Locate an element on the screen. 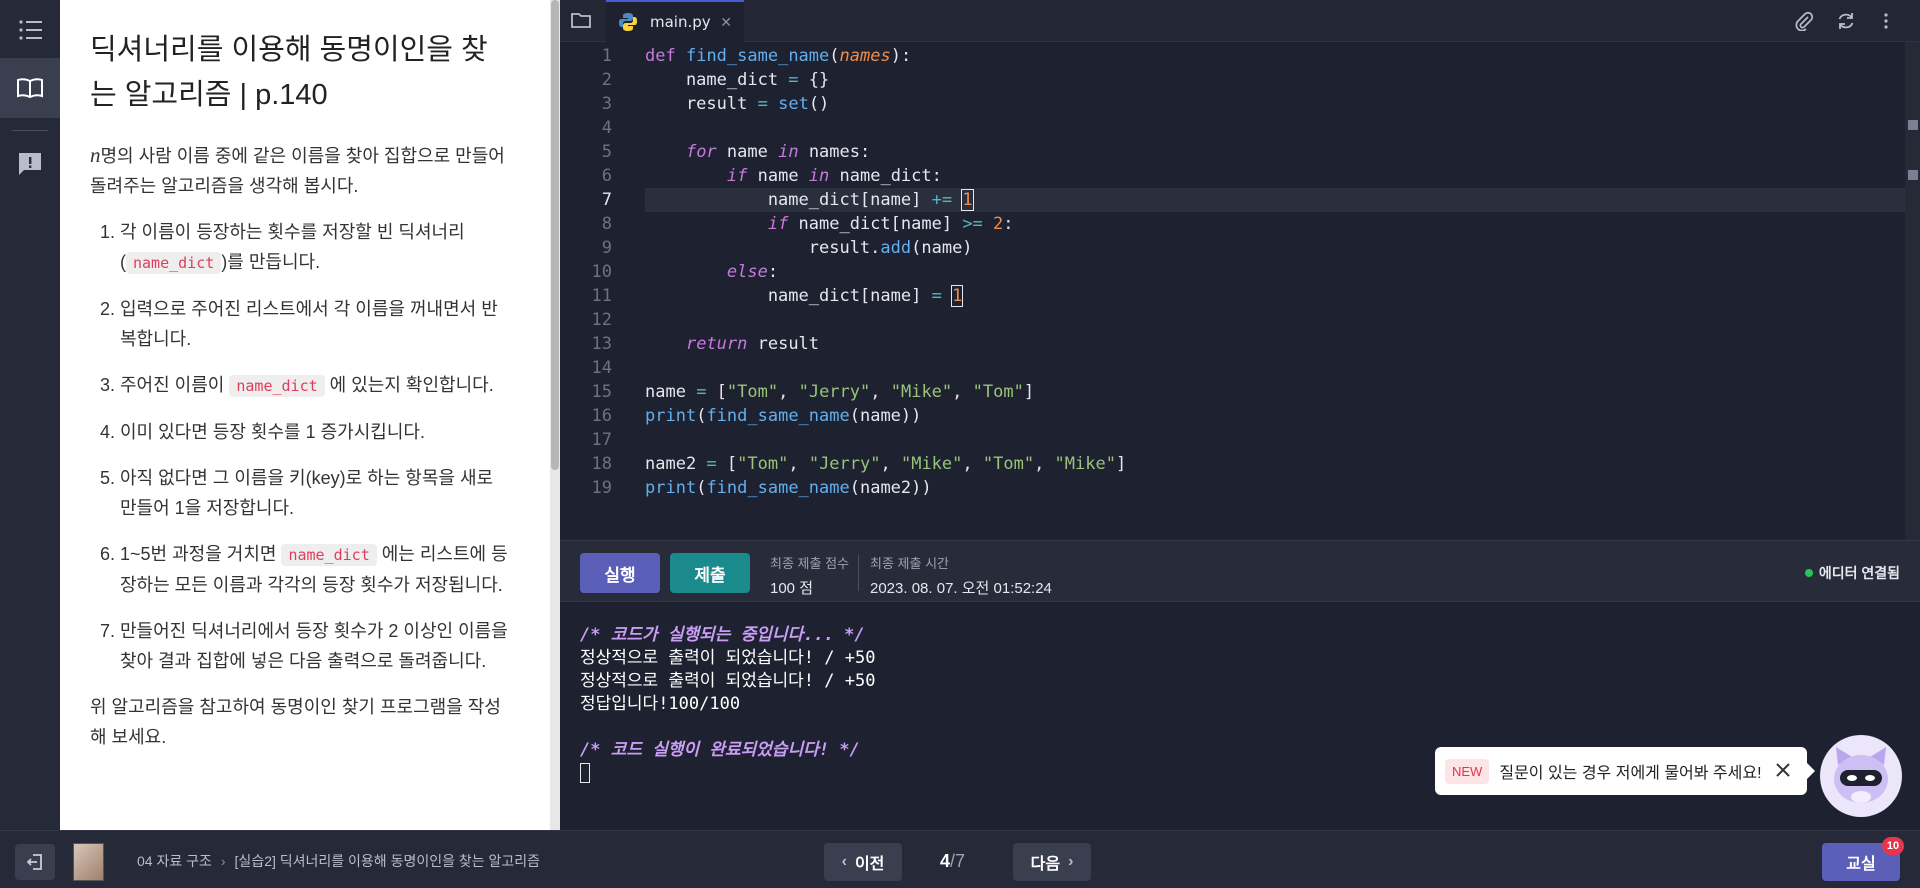 Image resolution: width=1920 pixels, height=888 pixels. folder-icon is located at coordinates (581, 20).